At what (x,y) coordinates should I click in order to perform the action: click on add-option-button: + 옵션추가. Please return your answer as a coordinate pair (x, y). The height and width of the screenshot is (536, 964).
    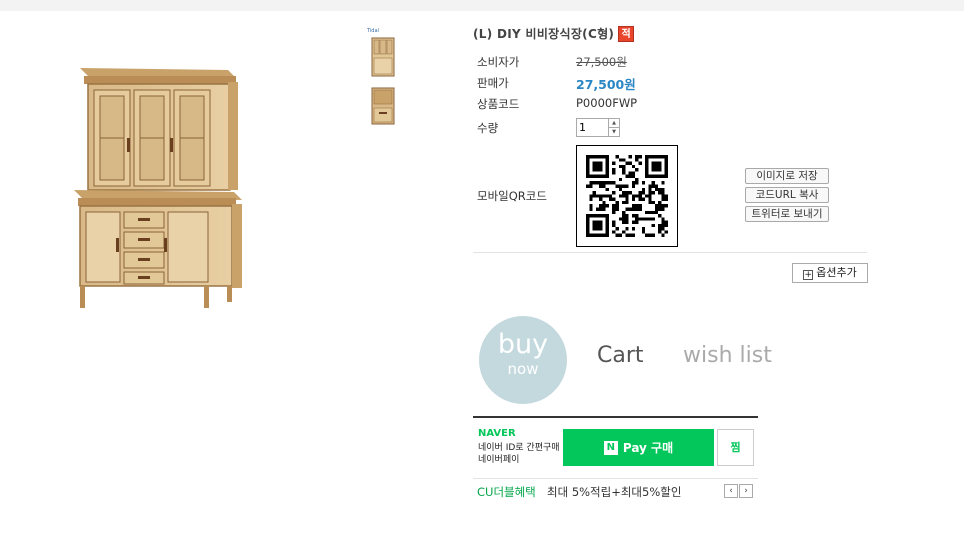
    Looking at the image, I should click on (830, 273).